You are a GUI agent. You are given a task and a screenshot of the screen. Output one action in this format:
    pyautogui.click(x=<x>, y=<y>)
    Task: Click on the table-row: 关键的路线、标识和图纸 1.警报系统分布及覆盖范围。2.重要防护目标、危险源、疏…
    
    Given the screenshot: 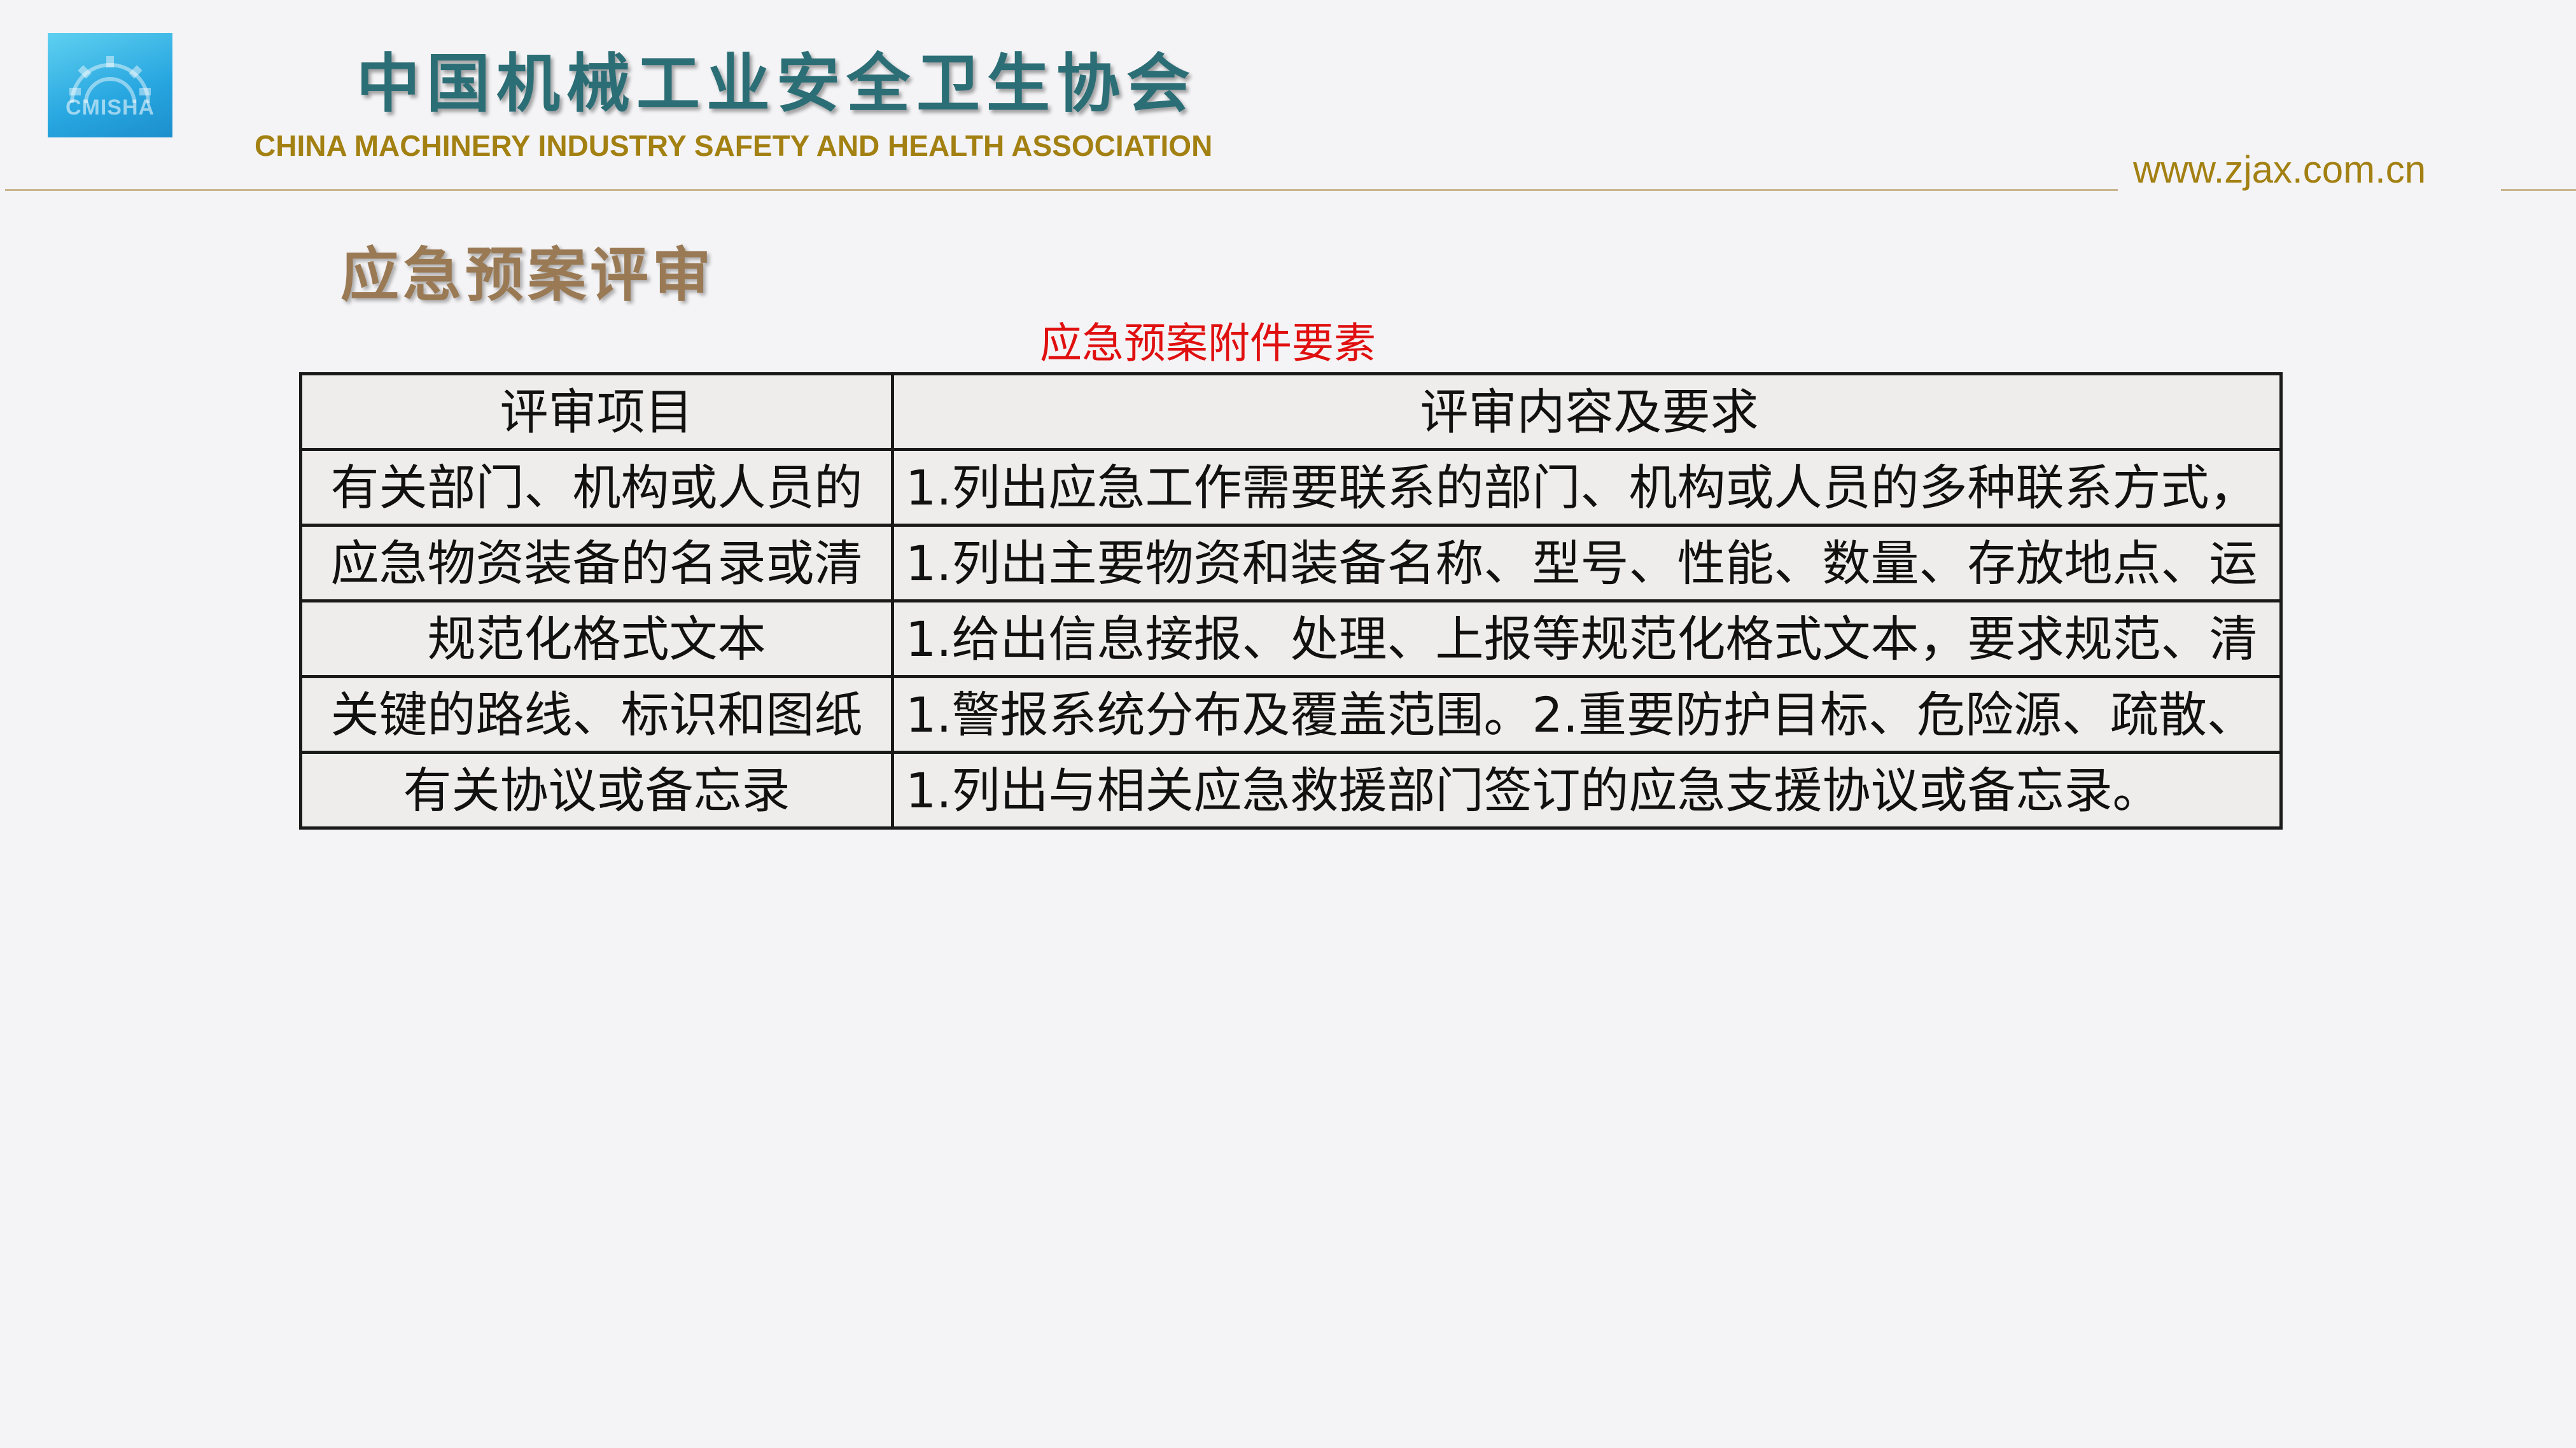 What is the action you would take?
    pyautogui.click(x=1291, y=714)
    